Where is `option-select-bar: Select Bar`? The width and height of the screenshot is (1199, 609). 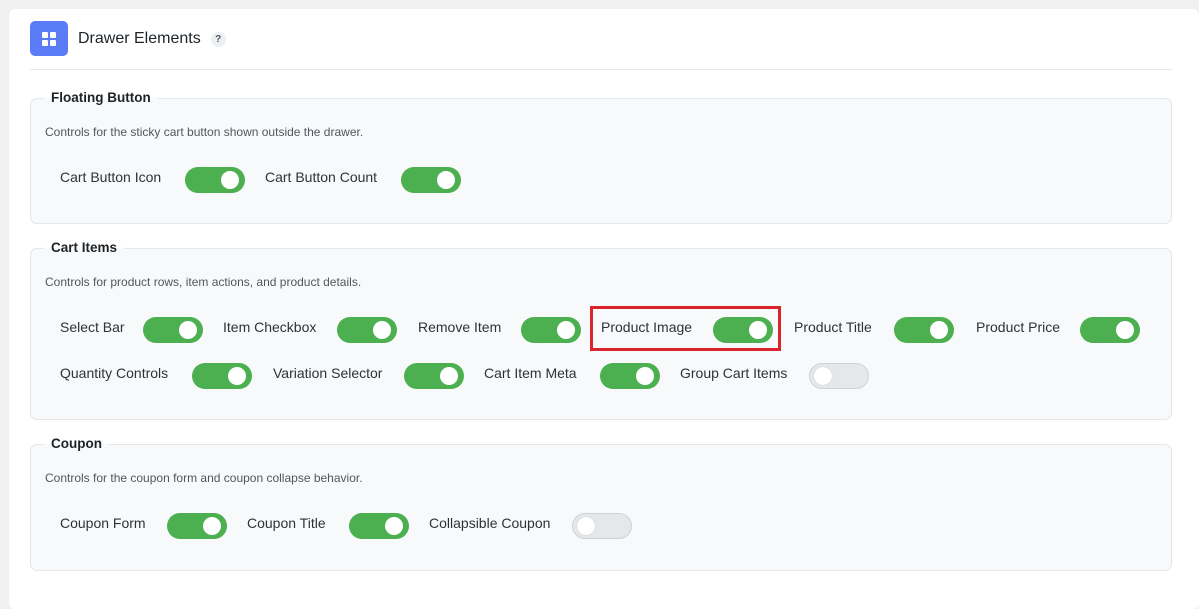
option-select-bar: Select Bar is located at coordinates (92, 327).